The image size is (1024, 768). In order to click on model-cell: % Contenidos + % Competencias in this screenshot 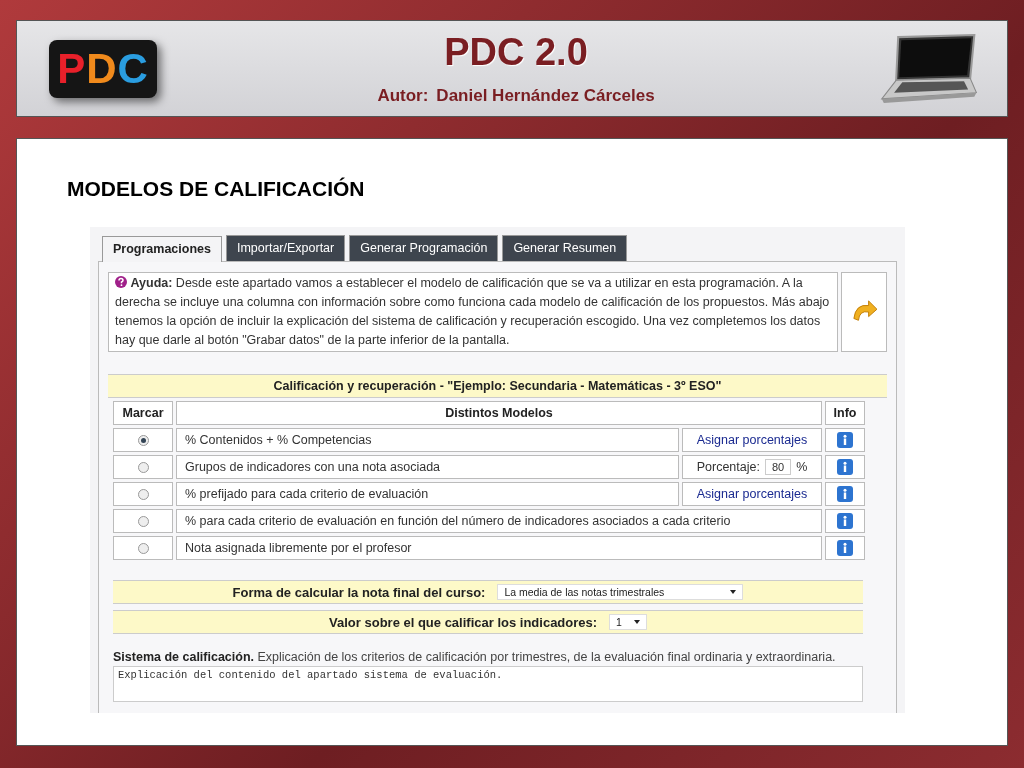, I will do `click(427, 440)`.